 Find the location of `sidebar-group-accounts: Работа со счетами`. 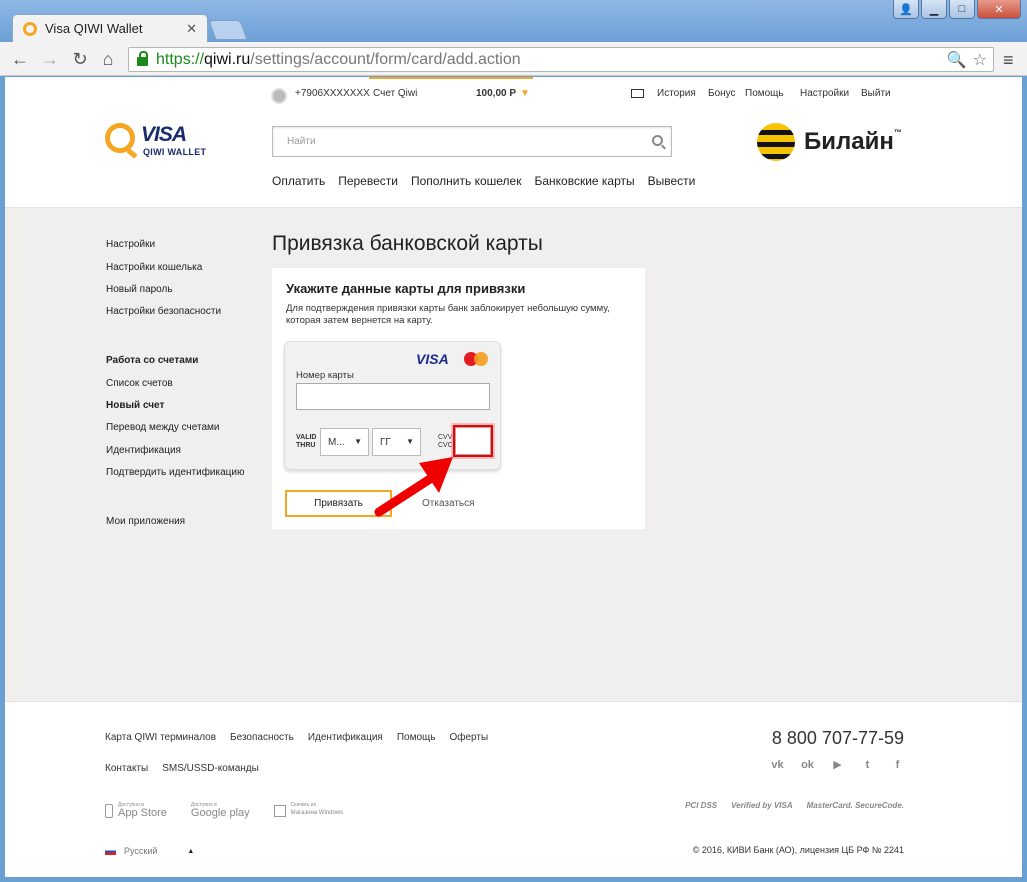

sidebar-group-accounts: Работа со счетами is located at coordinates (152, 360).